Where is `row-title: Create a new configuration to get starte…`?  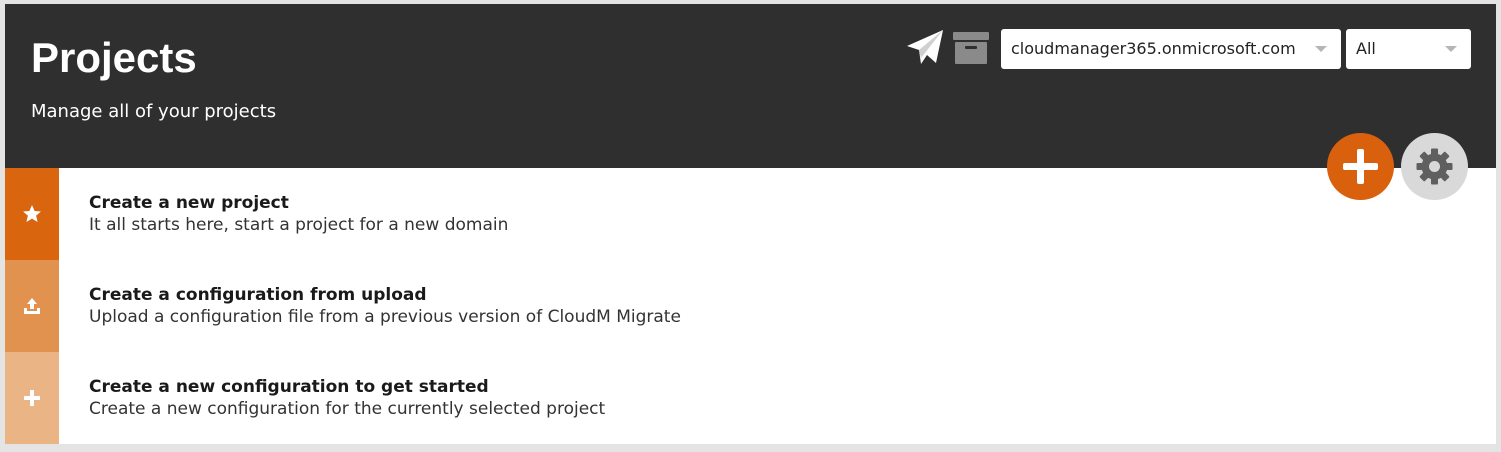
row-title: Create a new configuration to get starte… is located at coordinates (289, 387).